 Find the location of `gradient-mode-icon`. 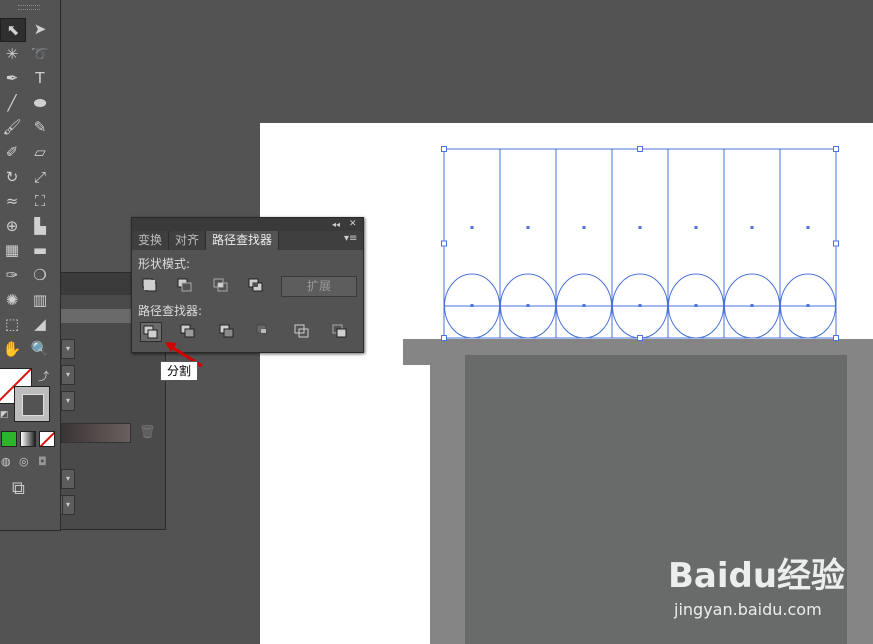

gradient-mode-icon is located at coordinates (28, 439).